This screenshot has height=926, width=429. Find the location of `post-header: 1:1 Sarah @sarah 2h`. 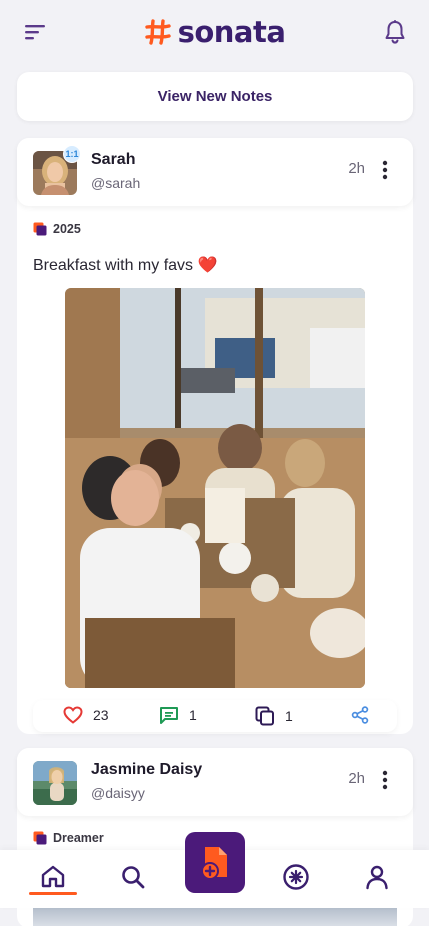

post-header: 1:1 Sarah @sarah 2h is located at coordinates (215, 172).